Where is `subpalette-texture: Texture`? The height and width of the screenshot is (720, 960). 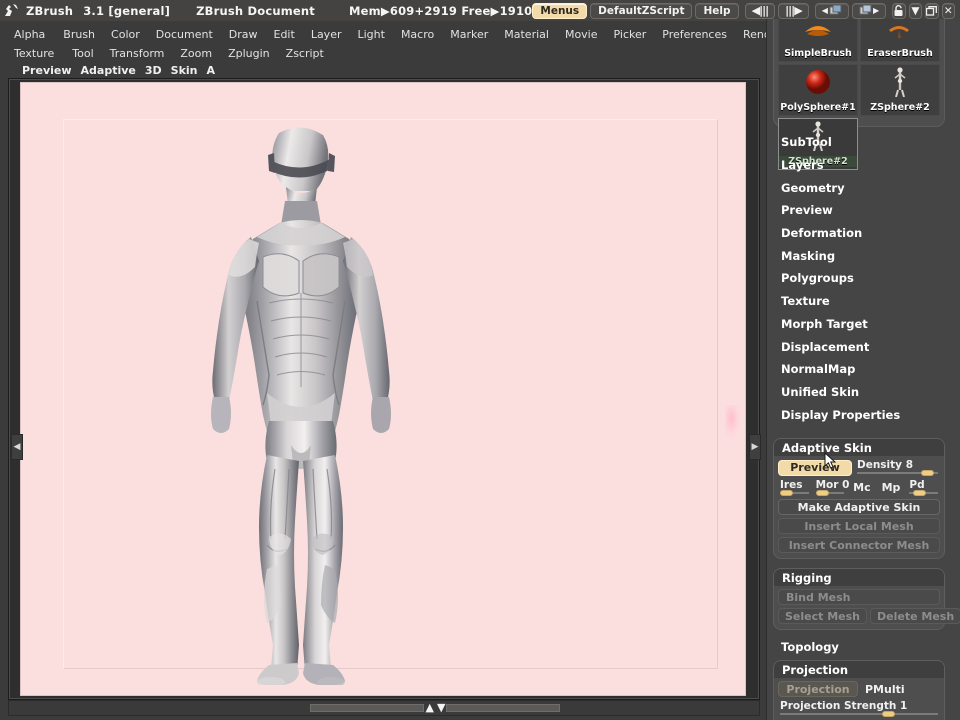 subpalette-texture: Texture is located at coordinates (863, 301).